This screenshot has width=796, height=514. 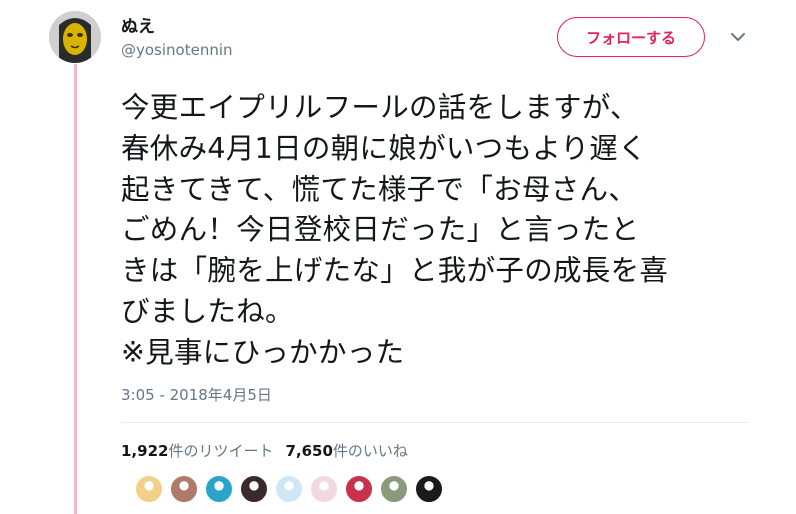 What do you see at coordinates (429, 489) in the screenshot?
I see `liker-avatar-9-icon` at bounding box center [429, 489].